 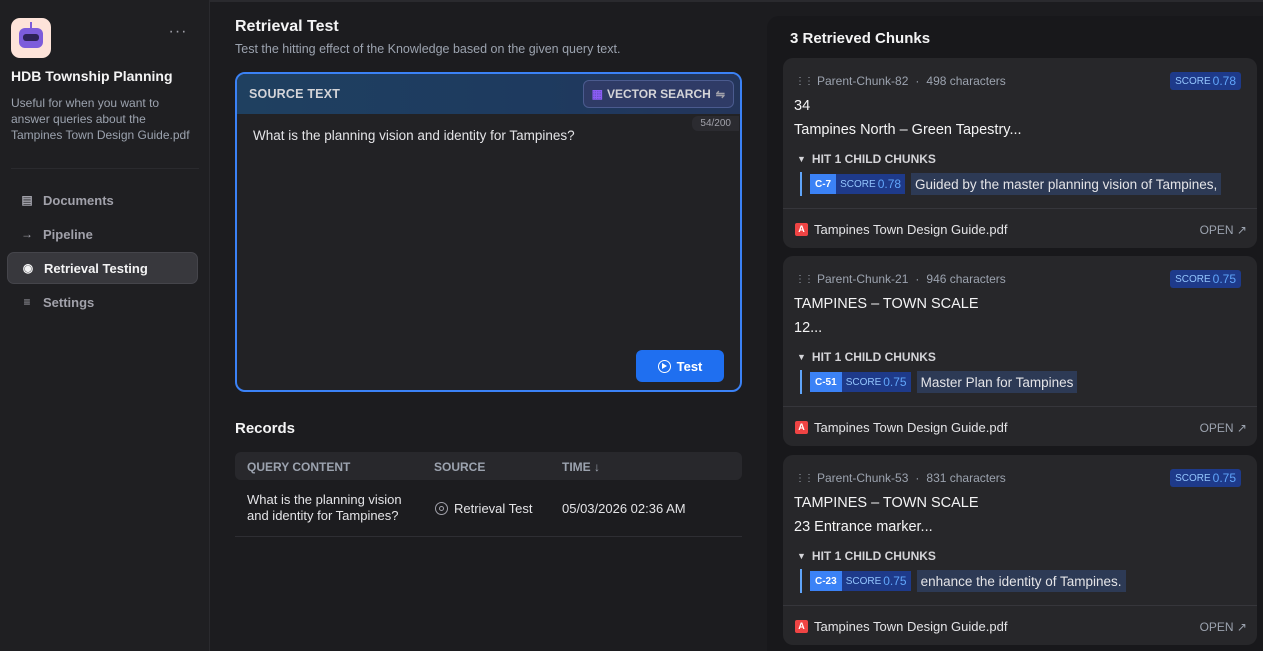 I want to click on record-source-label: Retrieval Test, so click(x=493, y=508).